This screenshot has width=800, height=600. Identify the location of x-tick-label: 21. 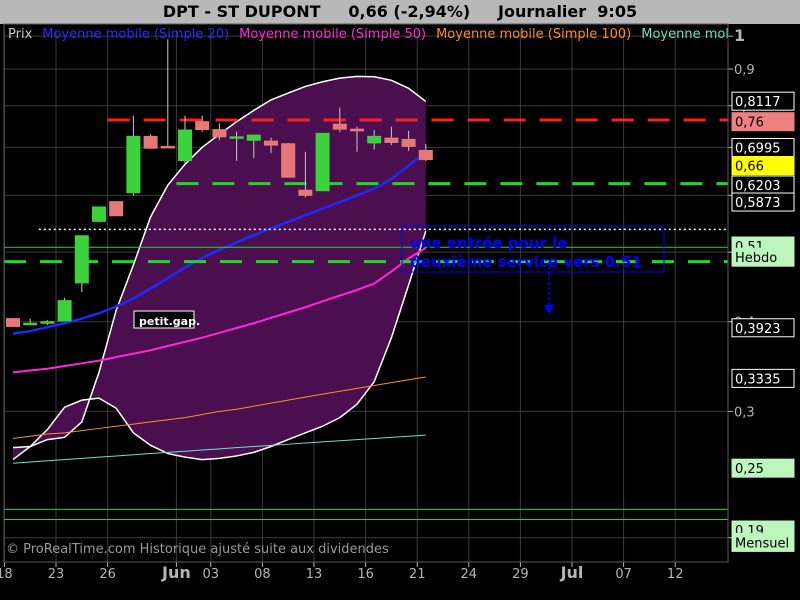
(417, 574).